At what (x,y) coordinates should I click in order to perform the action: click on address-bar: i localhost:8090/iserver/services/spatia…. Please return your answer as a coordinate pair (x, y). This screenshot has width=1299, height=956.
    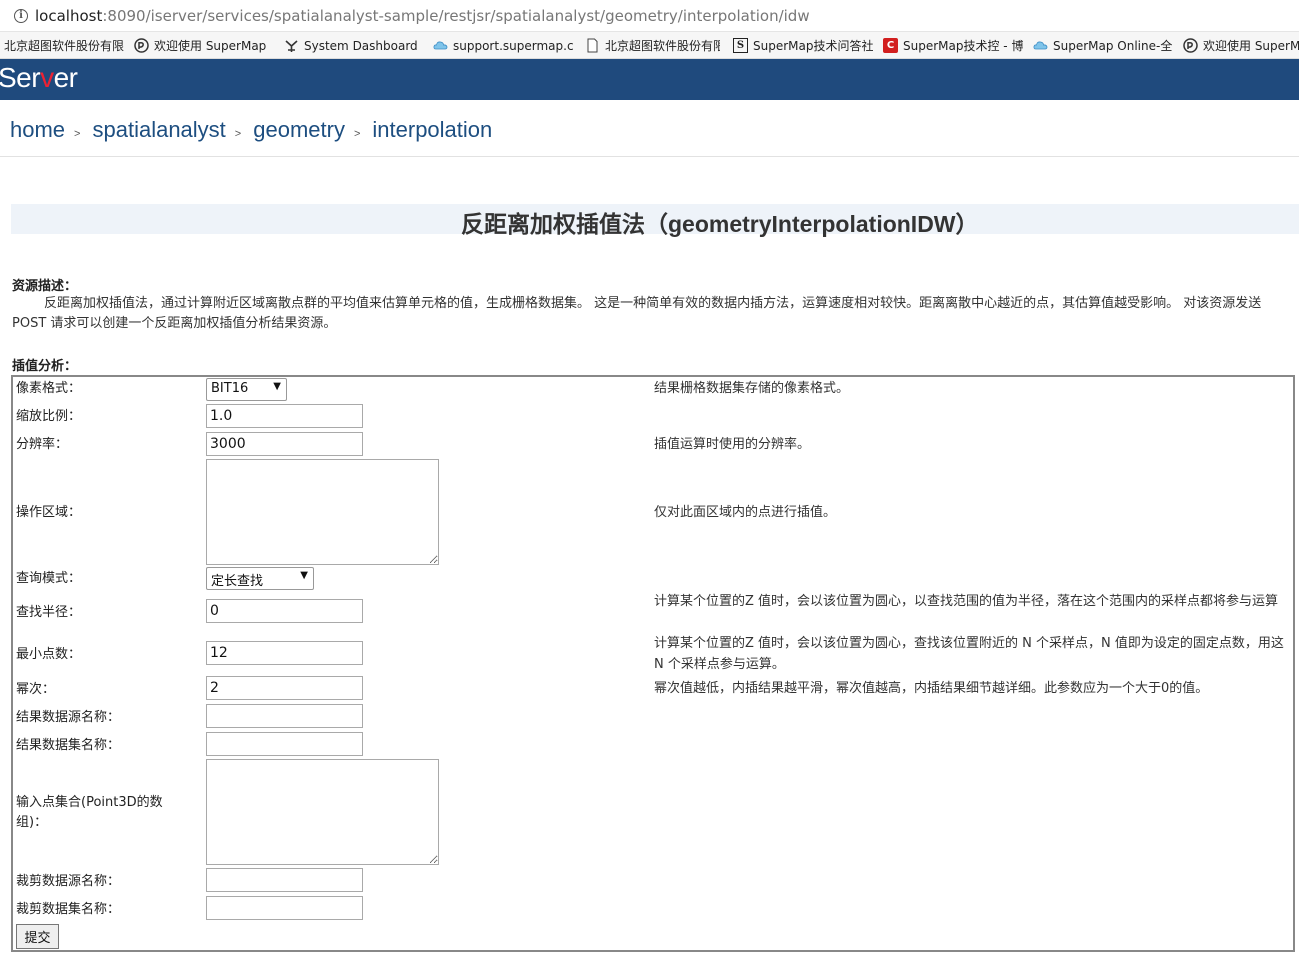
    Looking at the image, I should click on (649, 16).